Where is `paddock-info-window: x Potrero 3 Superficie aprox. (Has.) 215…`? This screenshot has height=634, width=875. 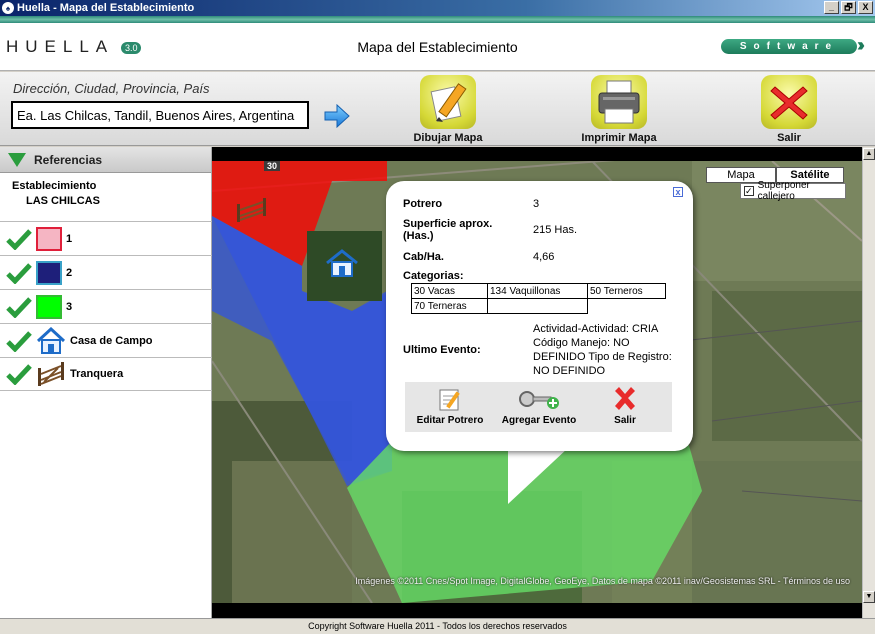 paddock-info-window: x Potrero 3 Superficie aprox. (Has.) 215… is located at coordinates (539, 316).